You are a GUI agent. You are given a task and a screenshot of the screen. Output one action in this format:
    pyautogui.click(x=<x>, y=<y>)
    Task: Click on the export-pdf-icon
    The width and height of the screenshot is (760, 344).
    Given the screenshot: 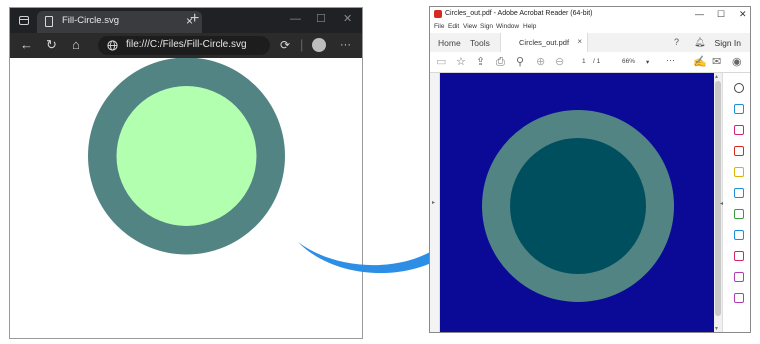 What is the action you would take?
    pyautogui.click(x=739, y=109)
    